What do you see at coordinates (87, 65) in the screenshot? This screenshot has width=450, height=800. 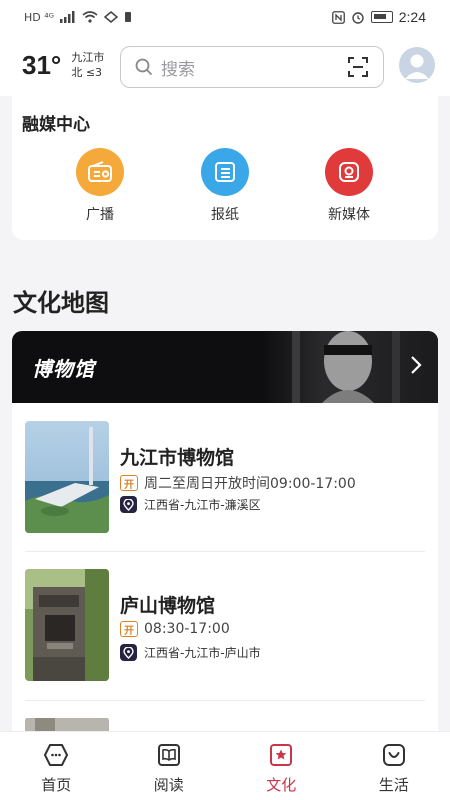 I see `weather-meta: 九江市 北 ≤3` at bounding box center [87, 65].